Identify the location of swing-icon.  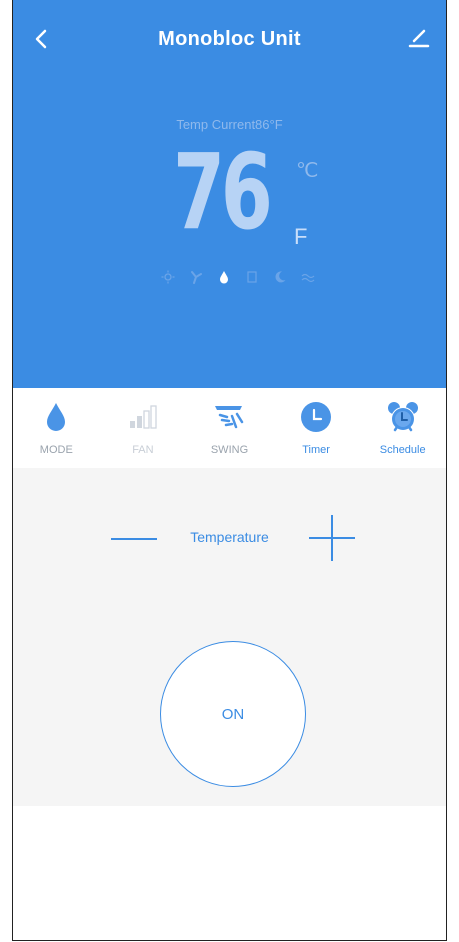
(229, 417).